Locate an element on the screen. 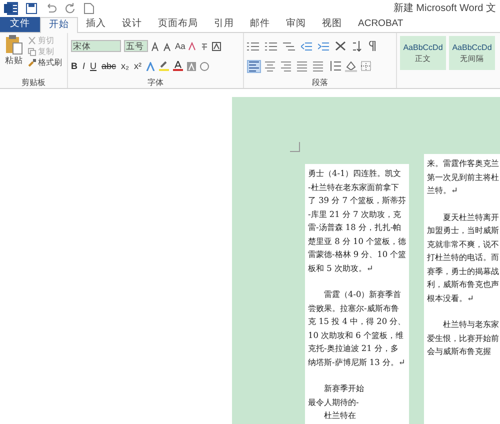 This screenshot has height=424, width=500. document-icon is located at coordinates (89, 8).